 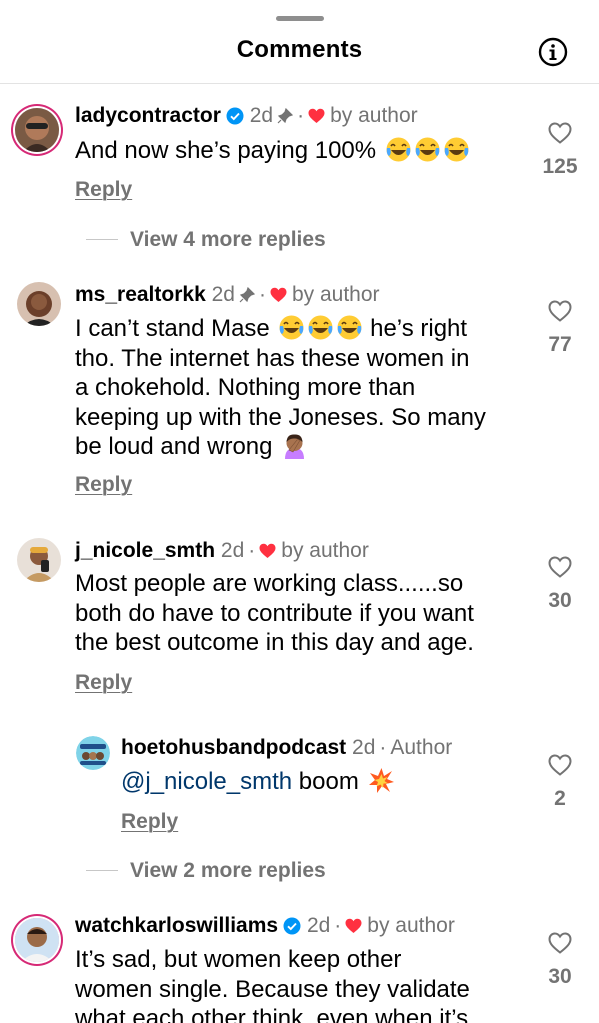 I want to click on reply-header: hoetohusbandpodcast 2d · Author, so click(x=286, y=748).